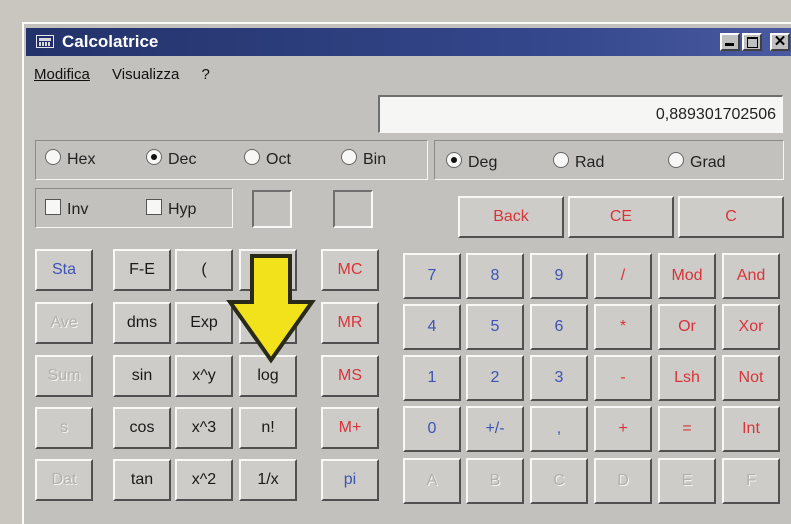  I want to click on mod-button: Mod, so click(687, 276).